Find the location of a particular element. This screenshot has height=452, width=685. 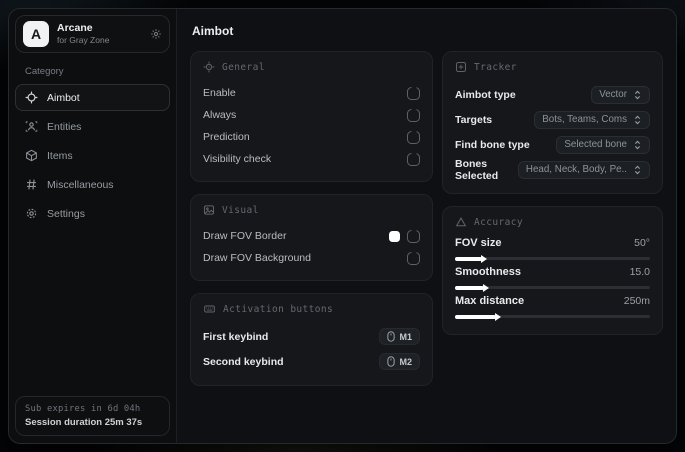

setting-label: First keybind is located at coordinates (236, 336).